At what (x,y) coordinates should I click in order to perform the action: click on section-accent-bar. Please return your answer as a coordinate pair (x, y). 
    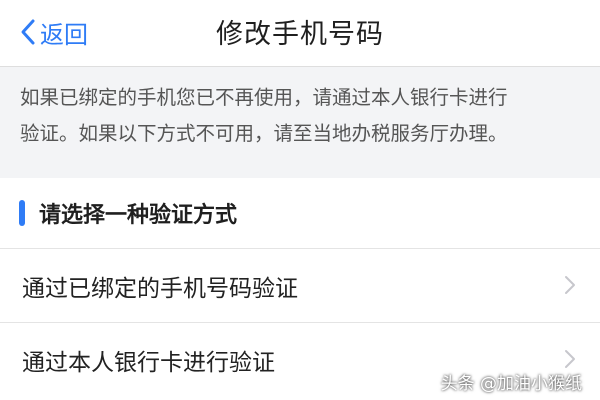
    Looking at the image, I should click on (22, 213).